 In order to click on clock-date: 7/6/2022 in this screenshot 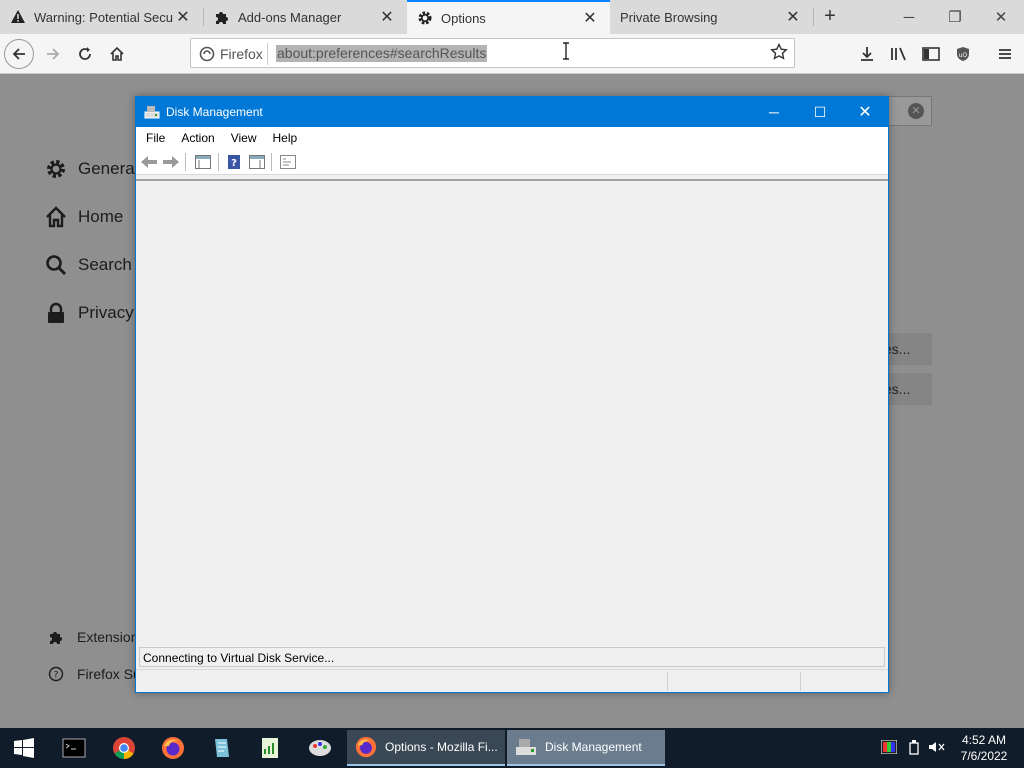, I will do `click(984, 756)`.